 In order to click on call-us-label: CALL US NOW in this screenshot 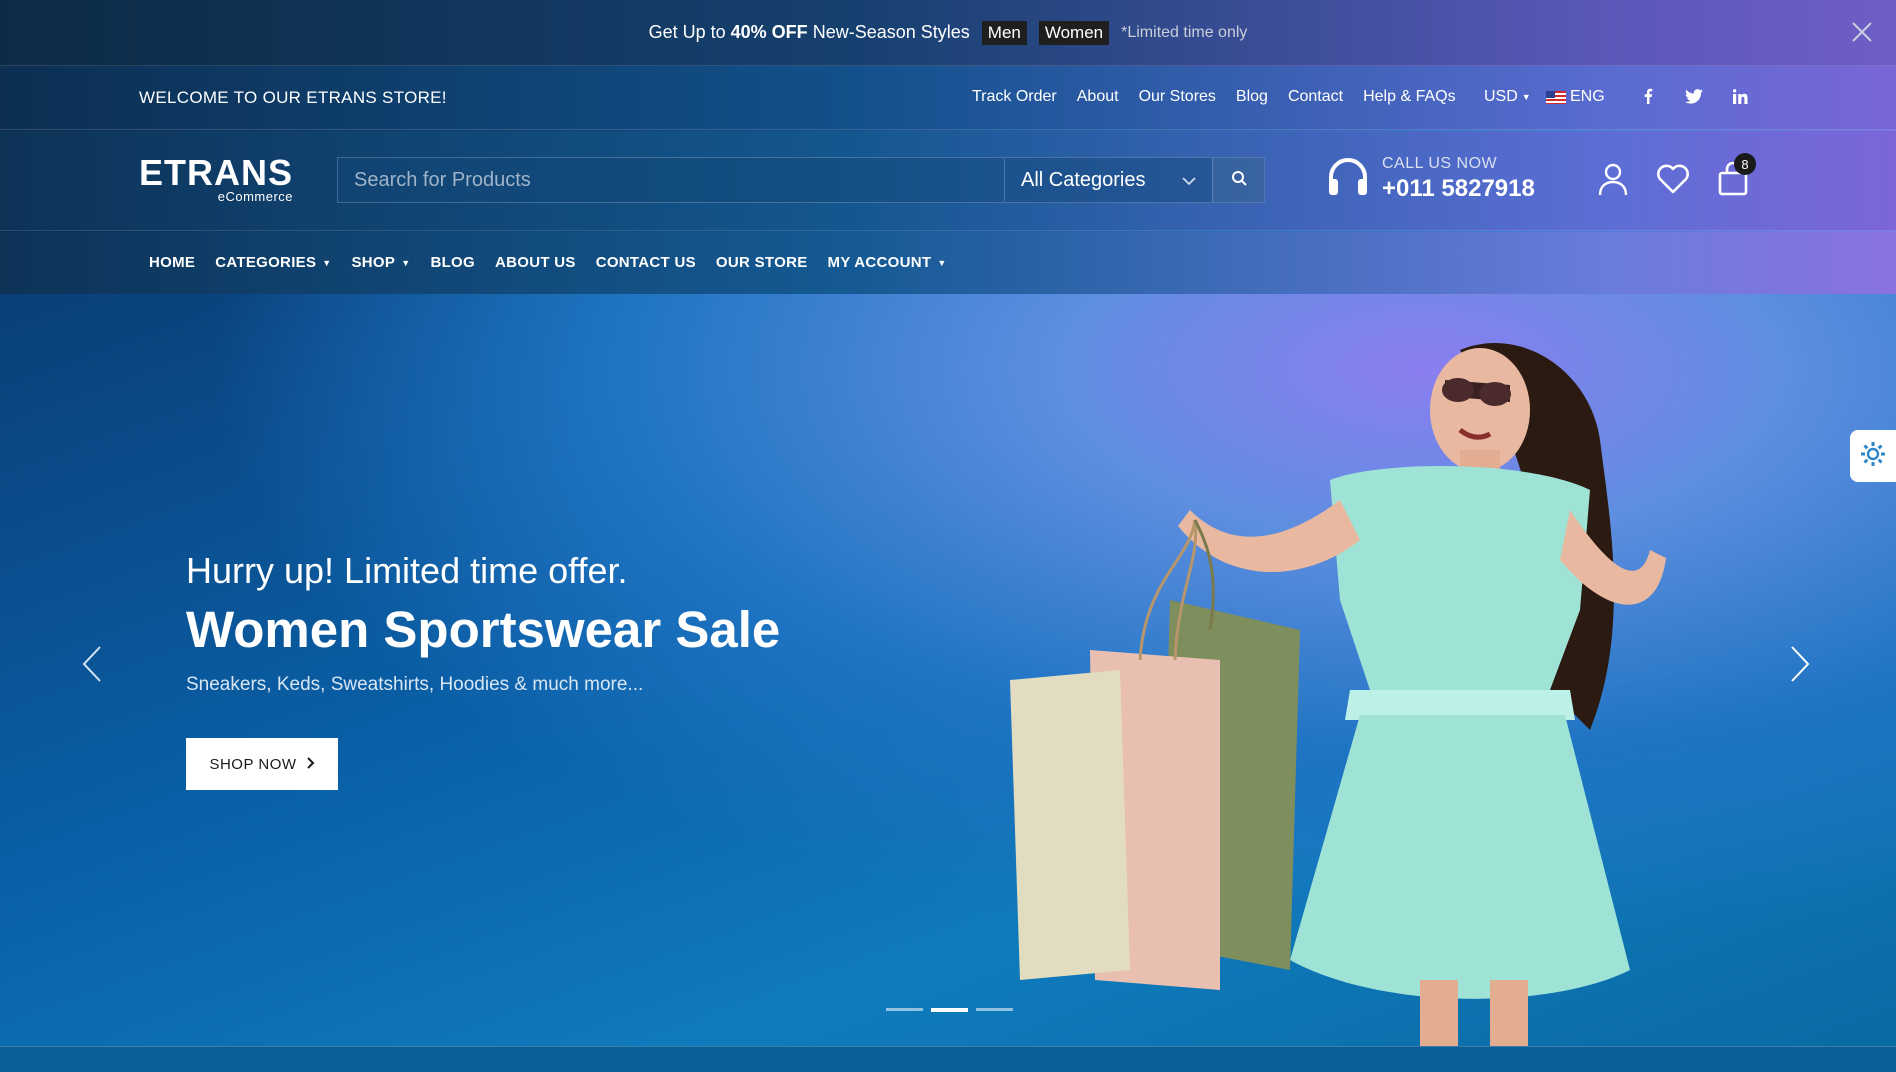, I will do `click(1440, 163)`.